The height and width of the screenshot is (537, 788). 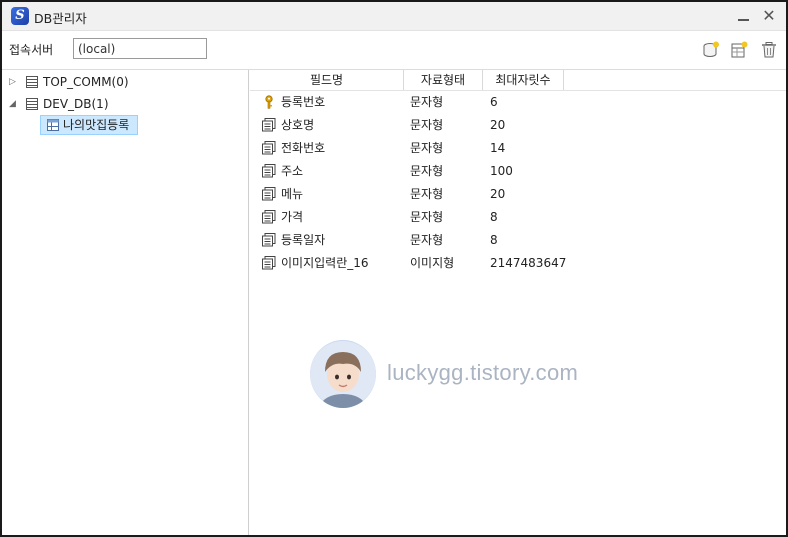 What do you see at coordinates (528, 263) in the screenshot?
I see `field-length: 2147483647` at bounding box center [528, 263].